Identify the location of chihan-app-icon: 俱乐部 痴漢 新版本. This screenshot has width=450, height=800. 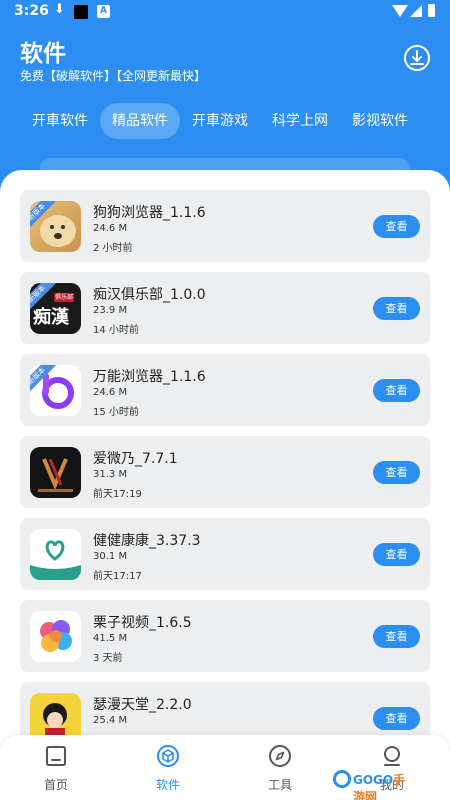
(55, 308).